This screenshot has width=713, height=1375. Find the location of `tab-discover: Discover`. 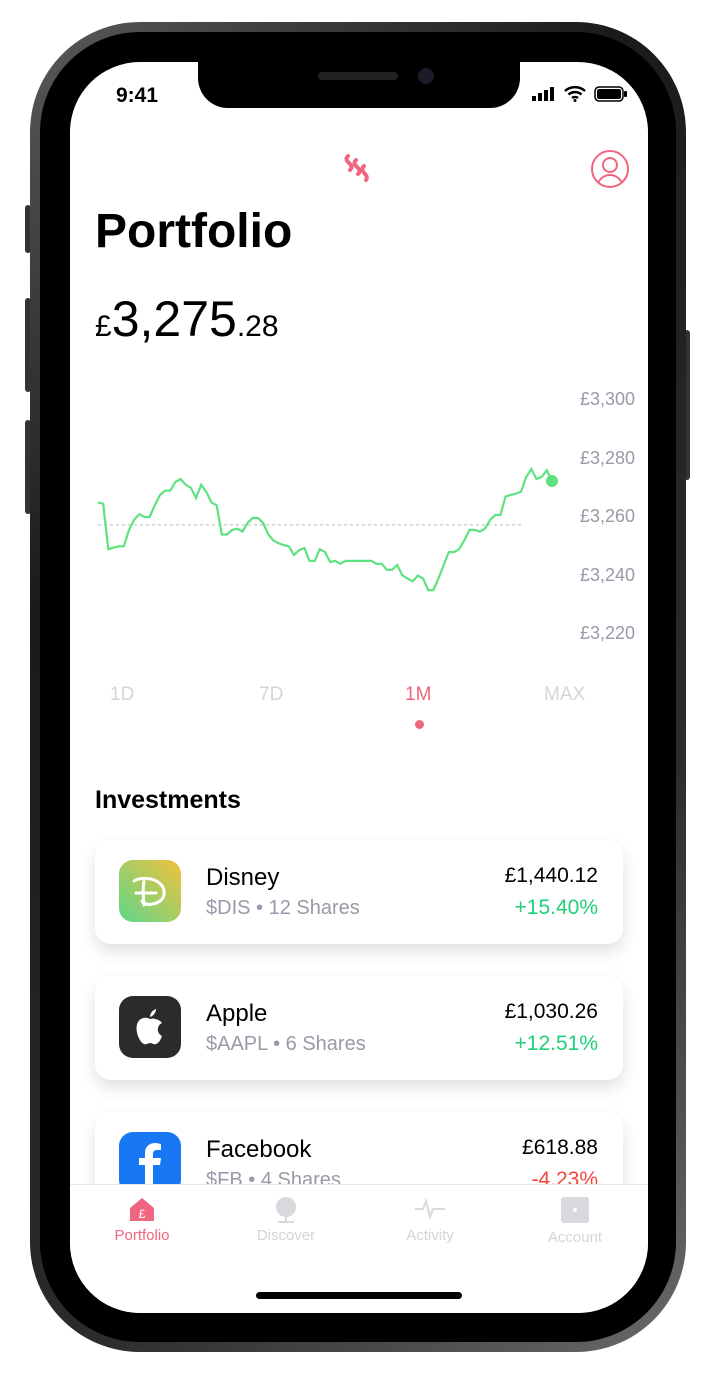

tab-discover: Discover is located at coordinates (286, 1219).